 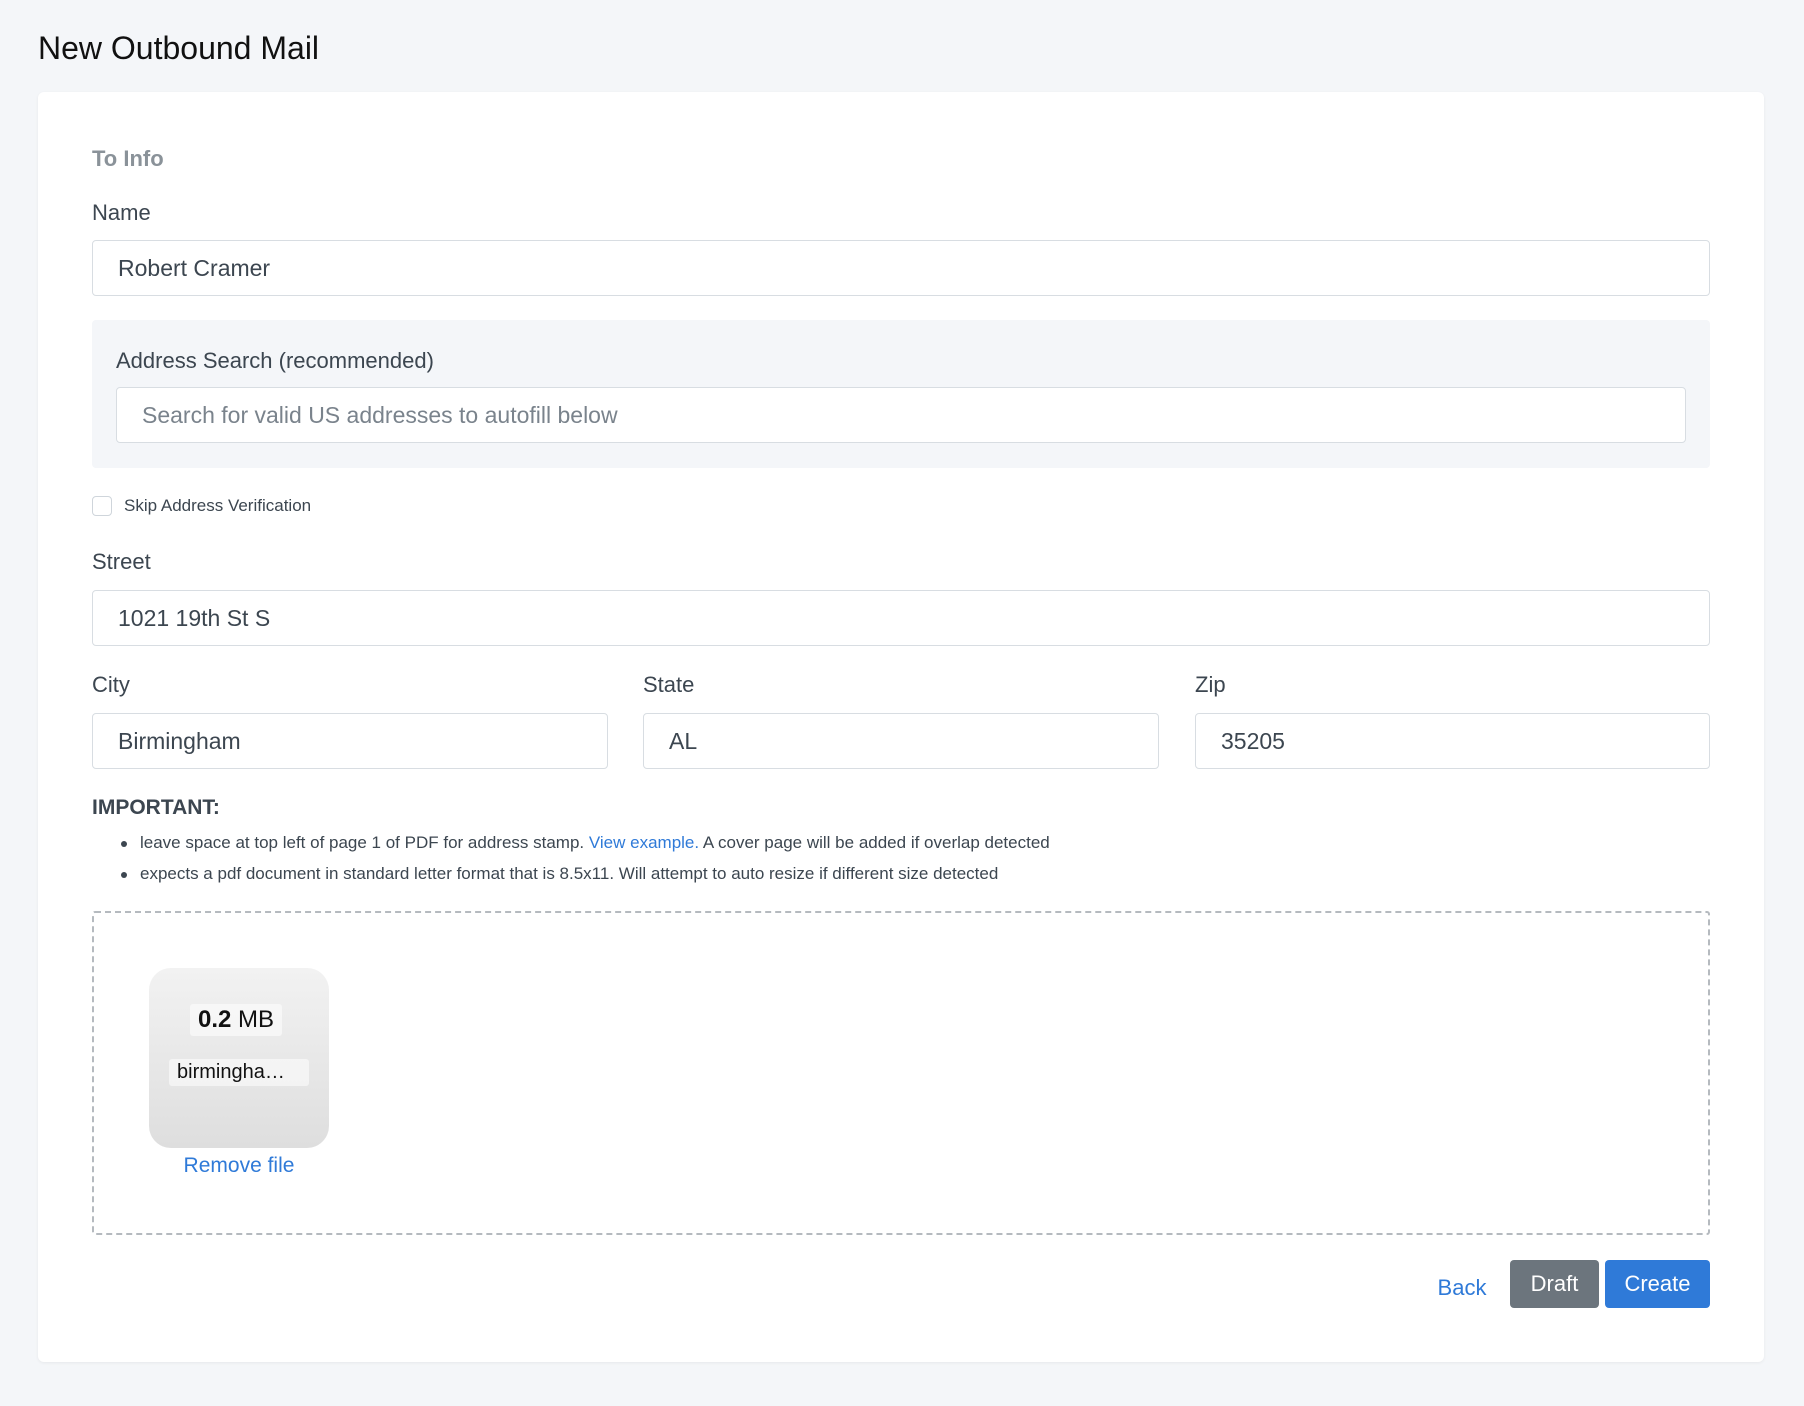 I want to click on file-size-number: 0.2, so click(x=215, y=1019).